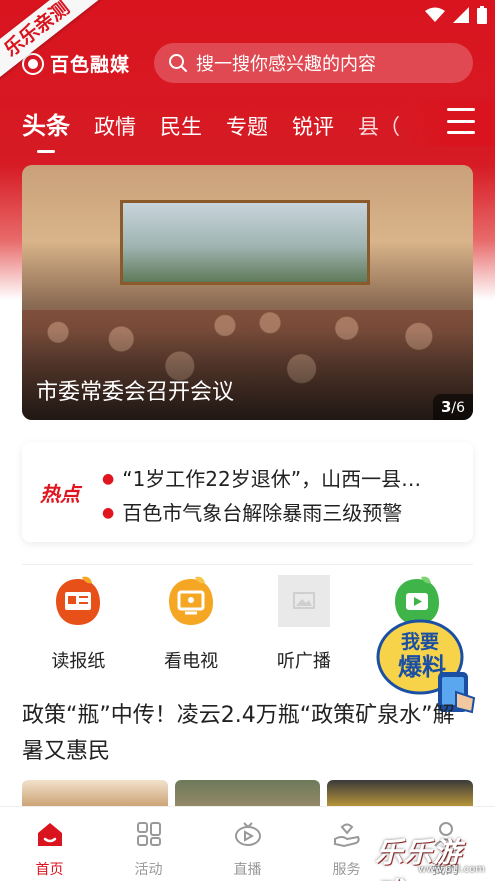  I want to click on banner-page-indicator: 3/6, so click(453, 407).